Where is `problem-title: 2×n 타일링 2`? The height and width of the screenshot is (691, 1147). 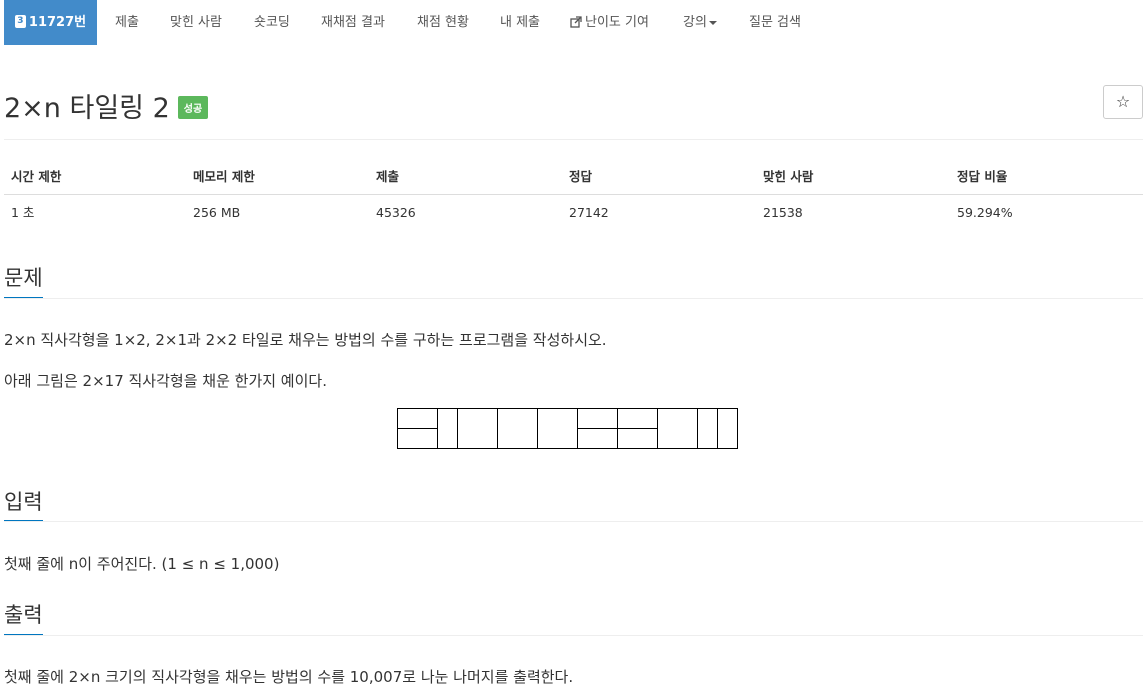
problem-title: 2×n 타일링 2 is located at coordinates (87, 108).